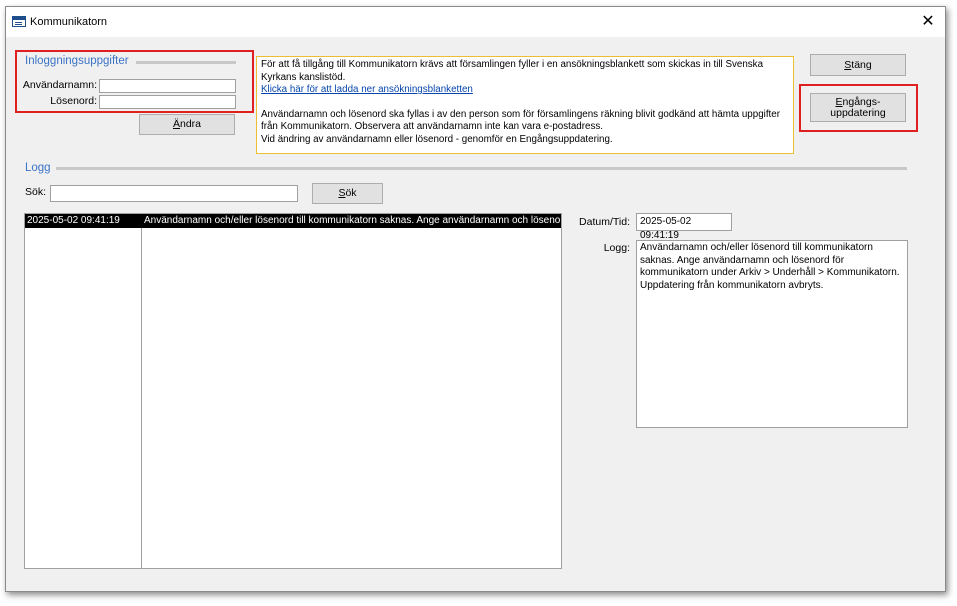  Describe the element at coordinates (475, 22) in the screenshot. I see `title-bar: Kommunikatorn ✕` at that location.